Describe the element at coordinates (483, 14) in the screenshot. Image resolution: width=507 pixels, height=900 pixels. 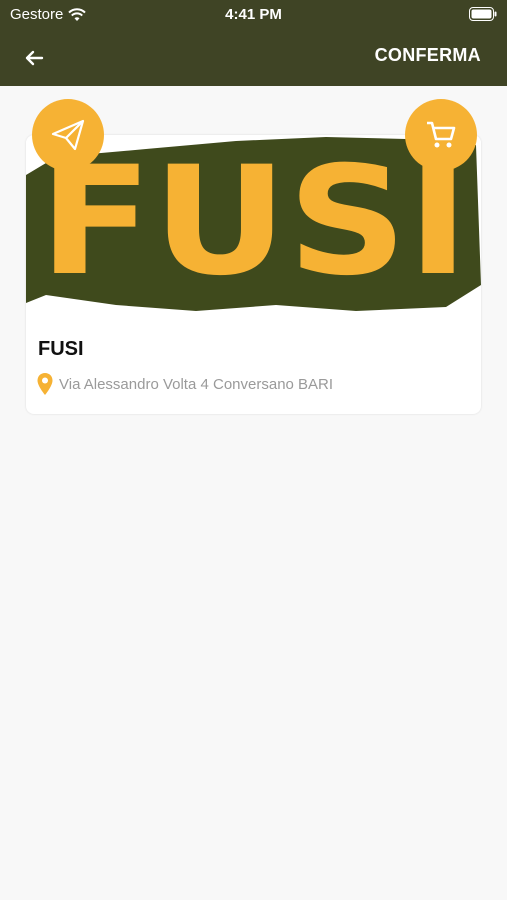
I see `battery-icon` at that location.